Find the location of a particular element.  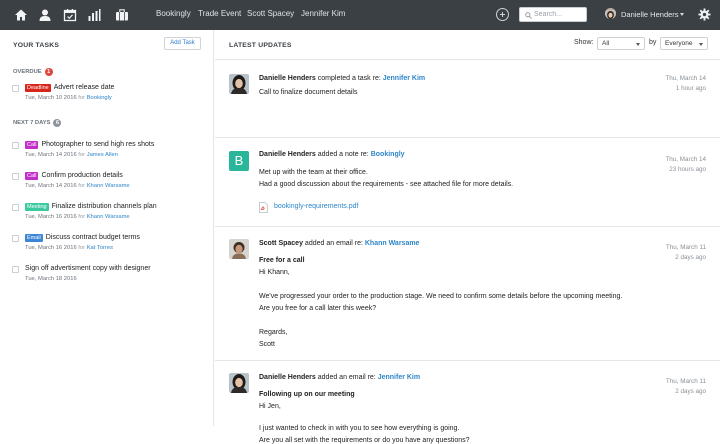

home-icon is located at coordinates (21, 15).